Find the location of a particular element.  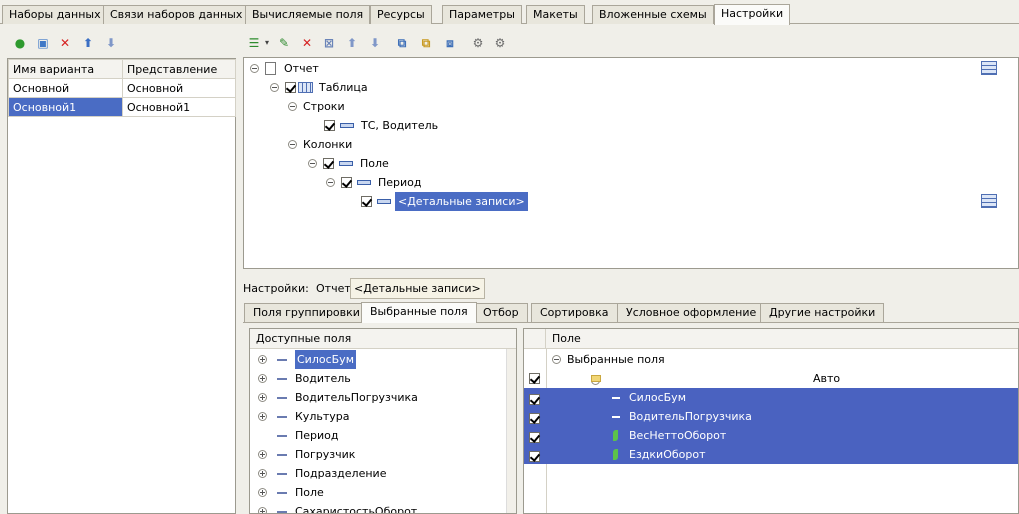

tab-conditional-format: Условное оформление is located at coordinates (691, 312).